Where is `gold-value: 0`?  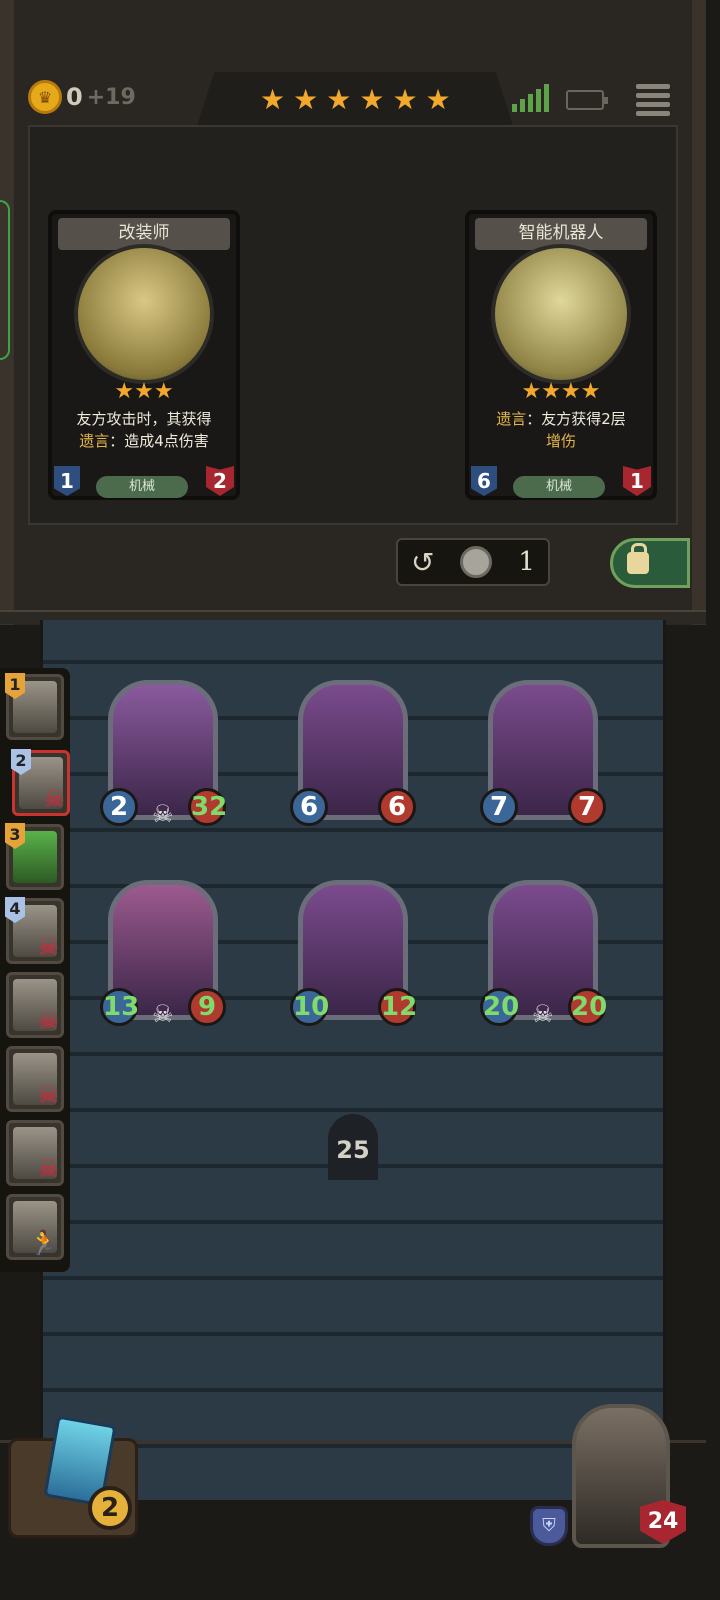 gold-value: 0 is located at coordinates (74, 97).